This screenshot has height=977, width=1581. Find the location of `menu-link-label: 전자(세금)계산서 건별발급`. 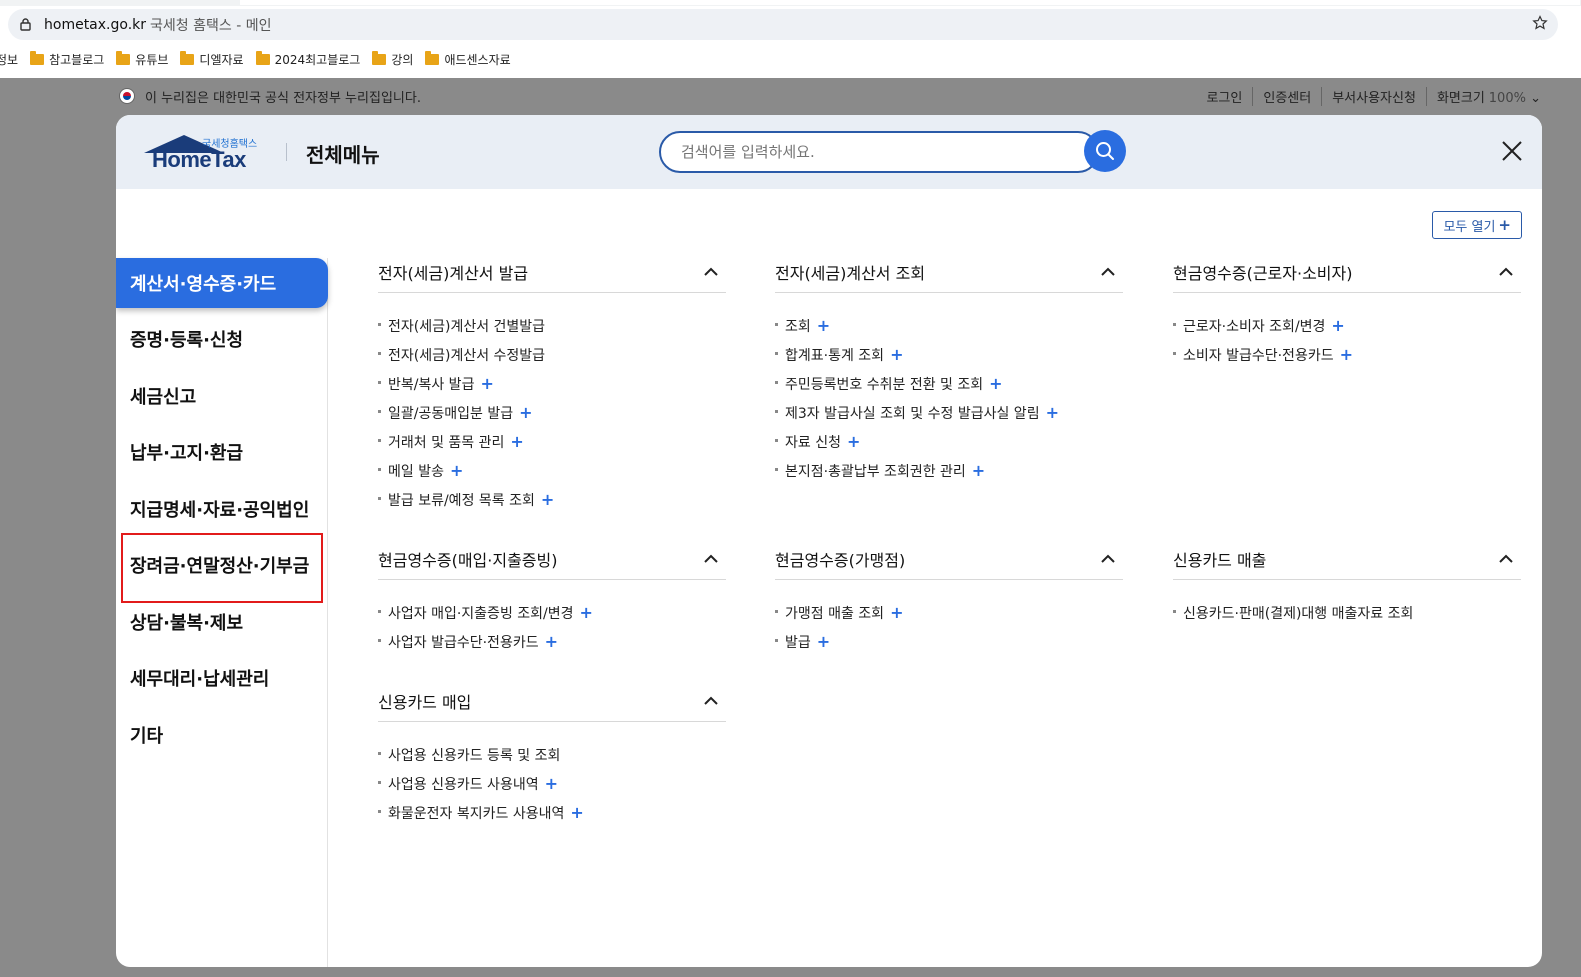

menu-link-label: 전자(세금)계산서 건별발급 is located at coordinates (467, 326).